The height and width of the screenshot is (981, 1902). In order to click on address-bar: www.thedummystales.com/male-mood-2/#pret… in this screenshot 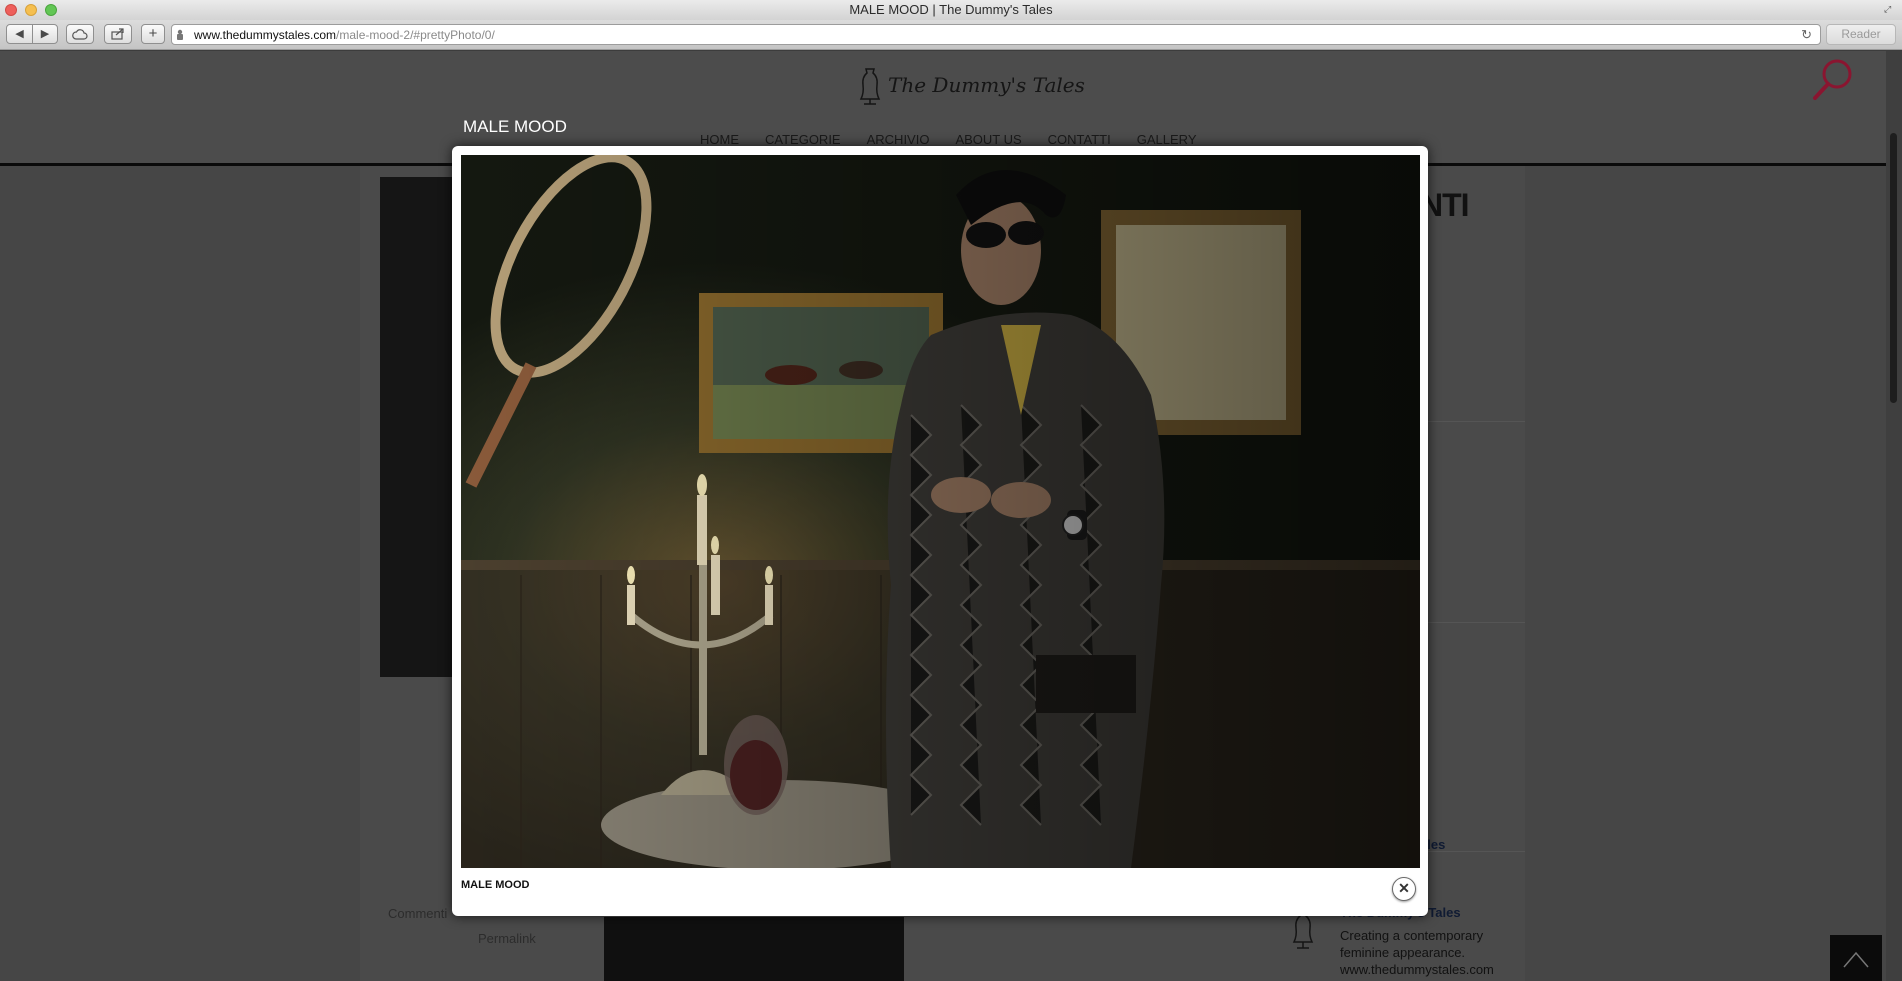, I will do `click(996, 34)`.